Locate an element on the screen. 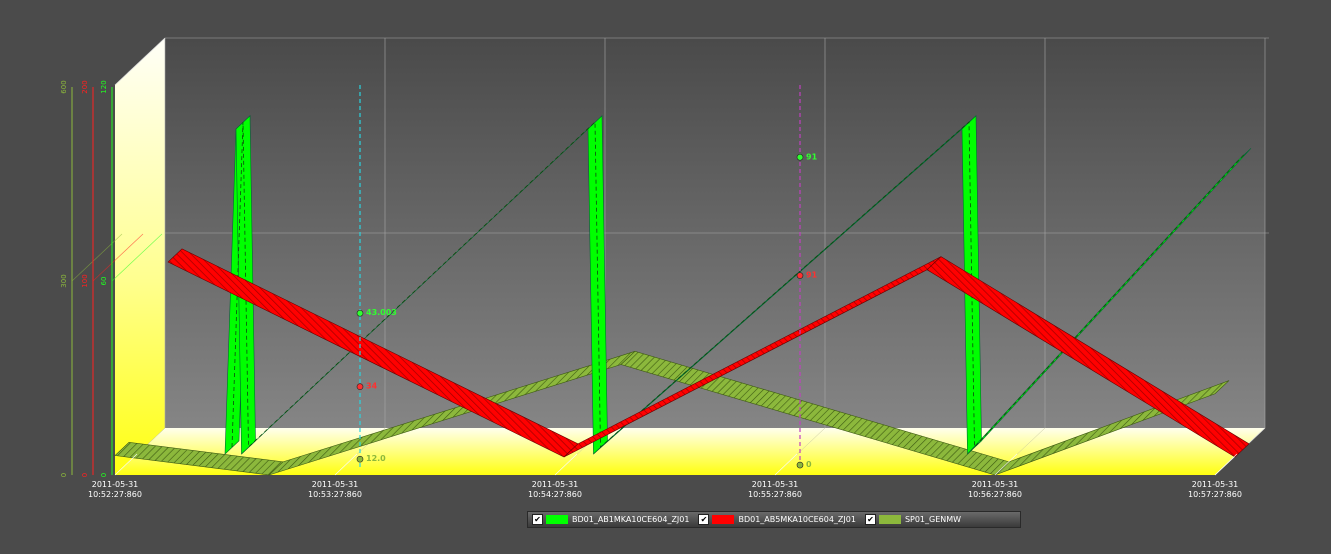  legend-item-series-3: ✔ SP01_GENMW is located at coordinates (911, 519).